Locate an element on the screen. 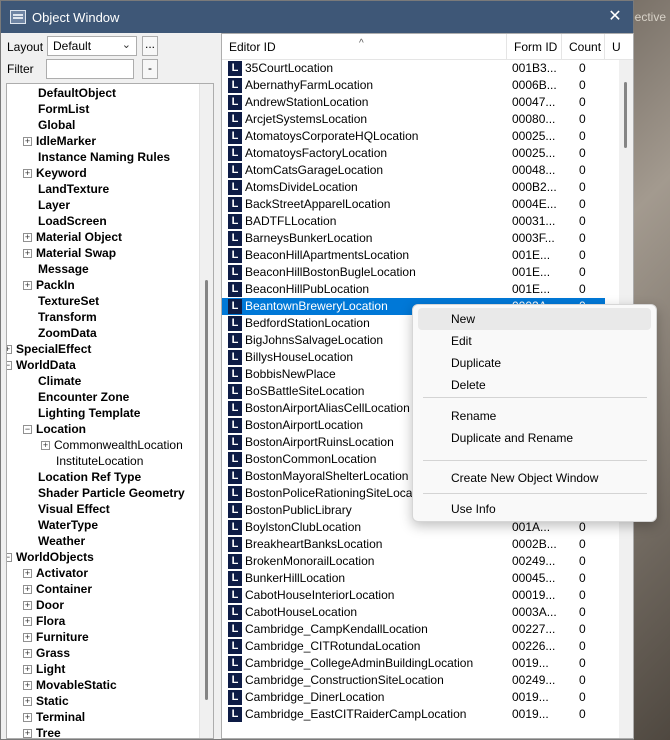 The width and height of the screenshot is (670, 740). list-scrollbar-thumb is located at coordinates (625, 115).